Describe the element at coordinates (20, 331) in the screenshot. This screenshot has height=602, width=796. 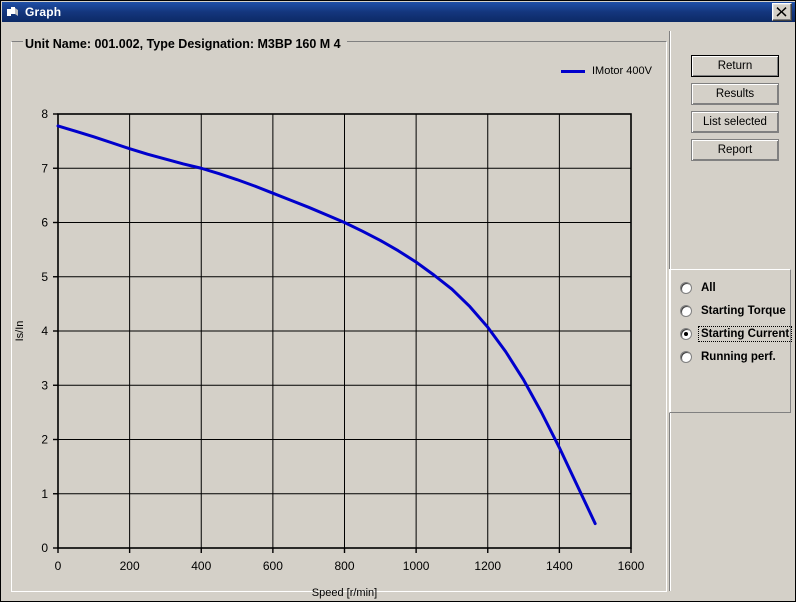
I see `y-axis-title: Is/In` at that location.